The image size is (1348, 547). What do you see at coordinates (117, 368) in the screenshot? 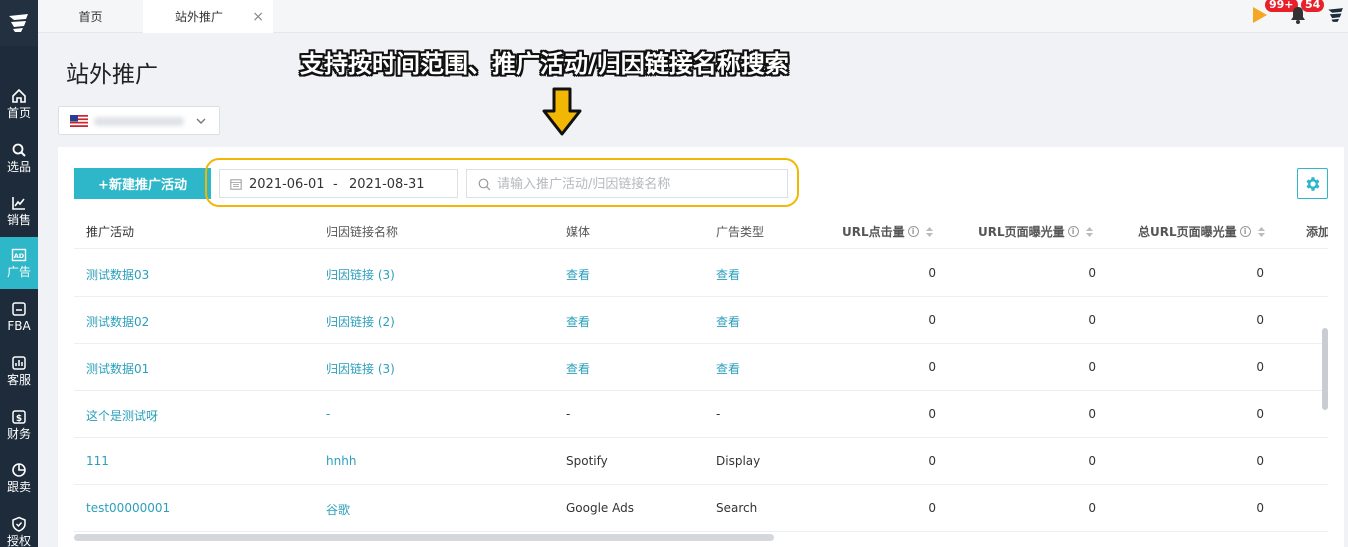
I see `cell-campaign: 测试数据01` at bounding box center [117, 368].